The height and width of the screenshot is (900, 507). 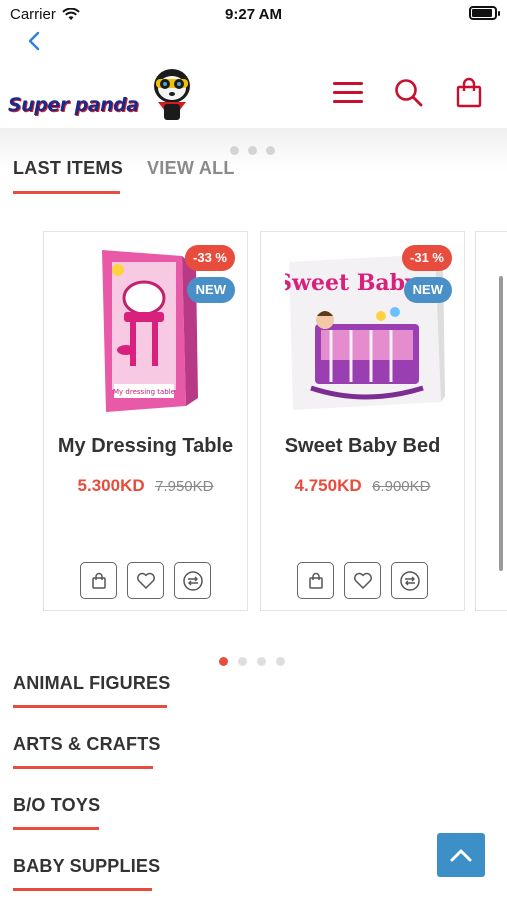 I want to click on back-button, so click(x=35, y=41).